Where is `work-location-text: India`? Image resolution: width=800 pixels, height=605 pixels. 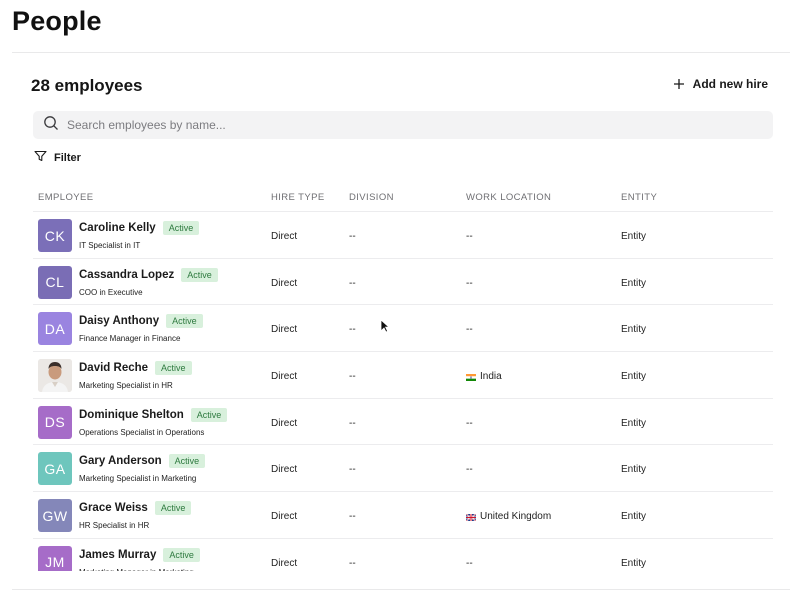 work-location-text: India is located at coordinates (491, 377).